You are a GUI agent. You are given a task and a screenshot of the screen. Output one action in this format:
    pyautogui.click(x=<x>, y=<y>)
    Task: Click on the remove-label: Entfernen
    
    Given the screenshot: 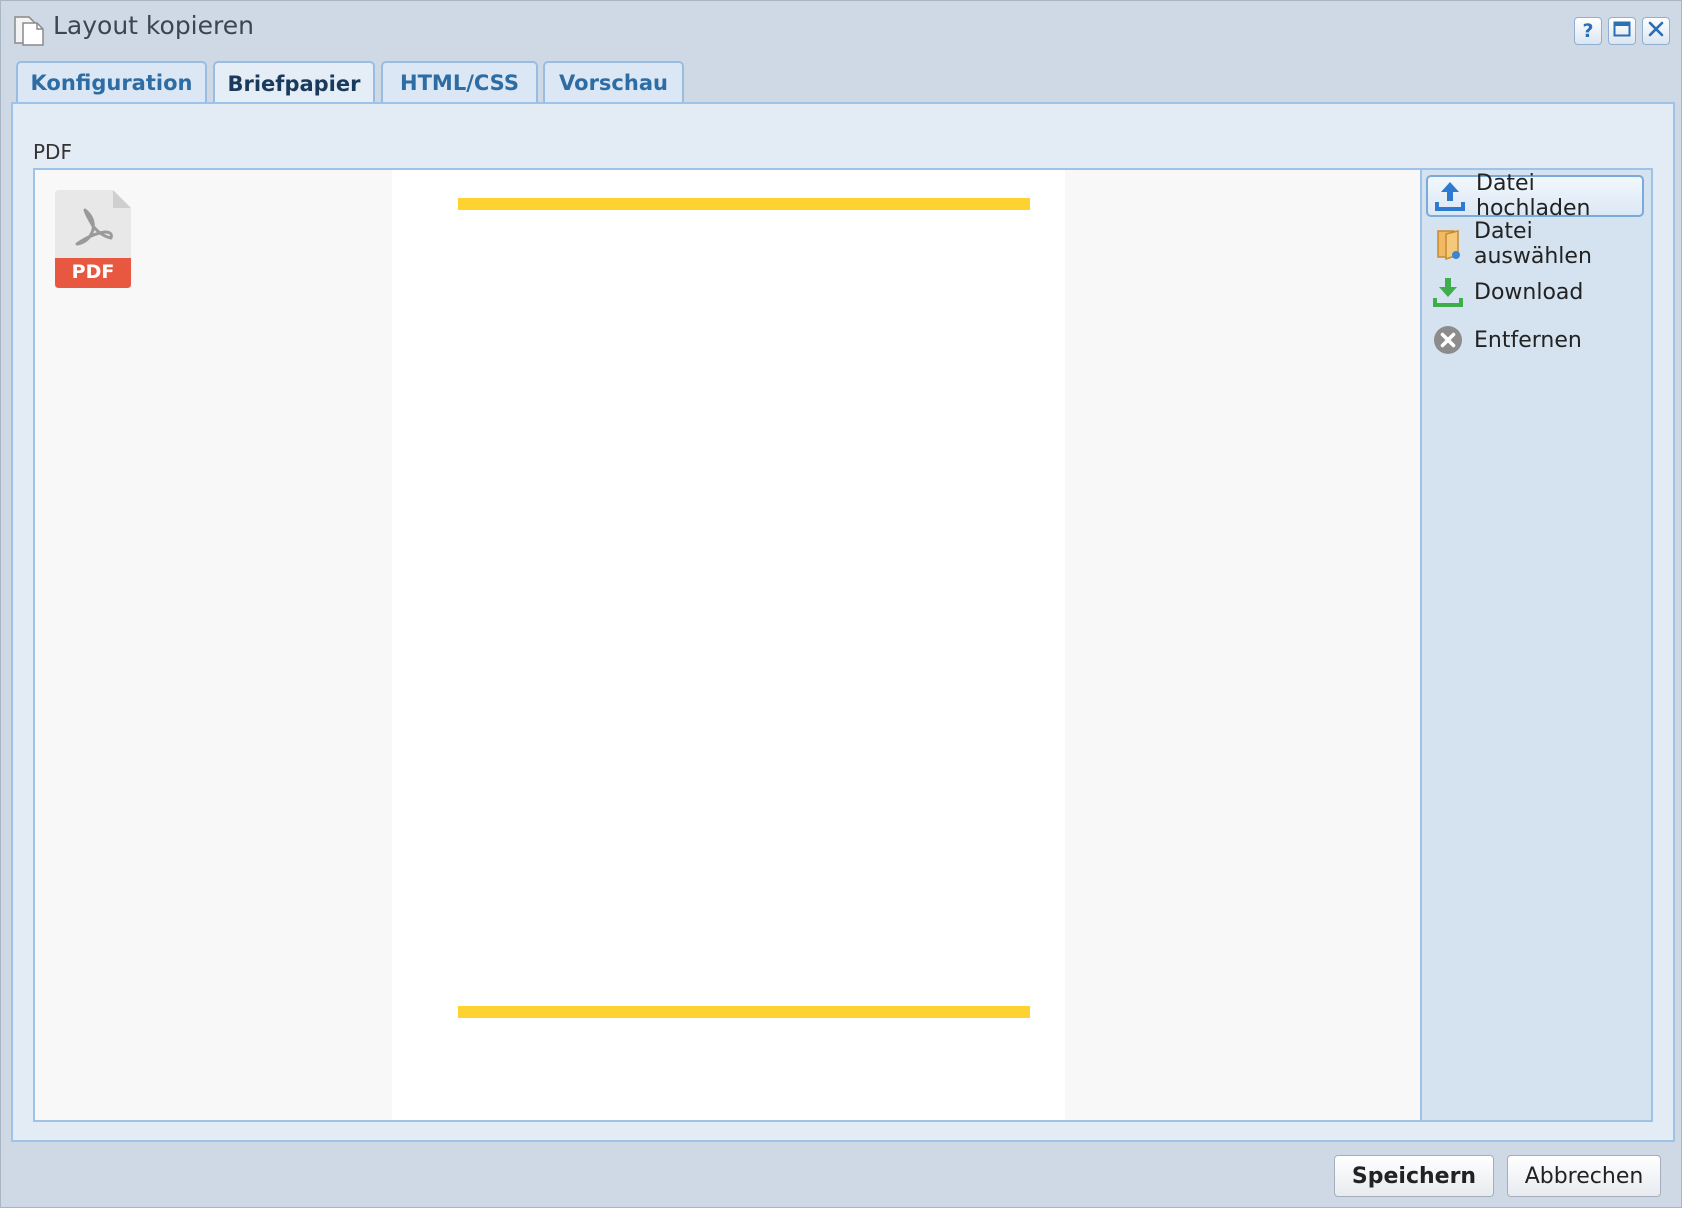 What is the action you would take?
    pyautogui.click(x=1528, y=340)
    